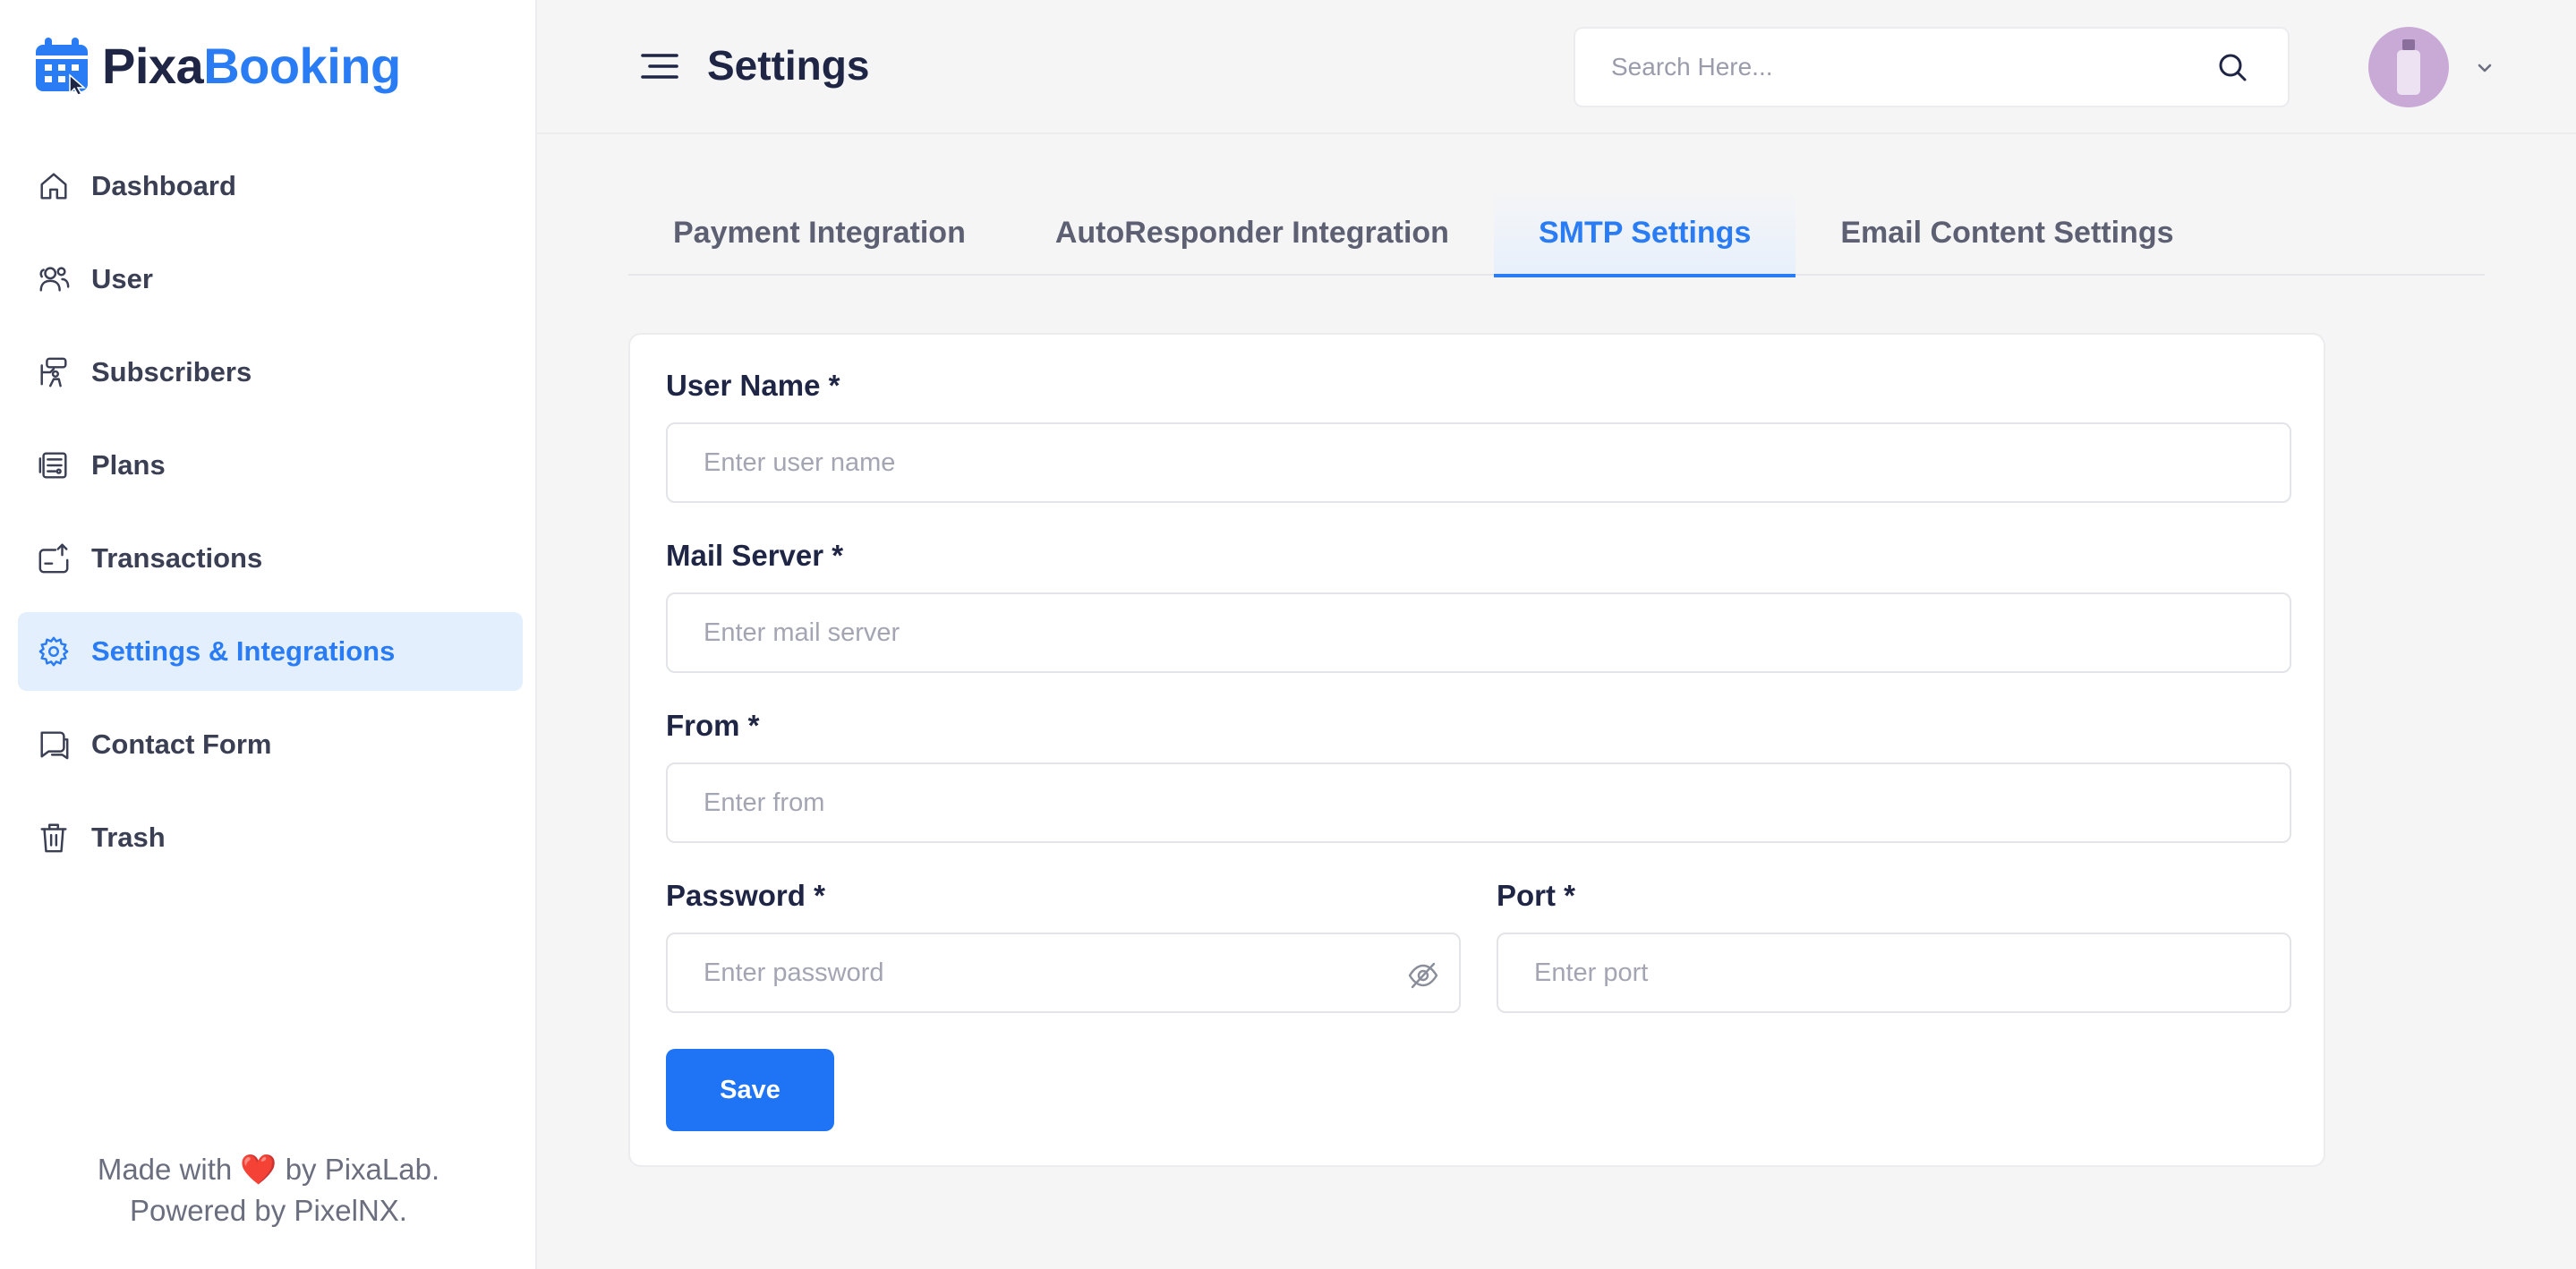 This screenshot has height=1269, width=2576. I want to click on port-label: Port *, so click(1536, 896).